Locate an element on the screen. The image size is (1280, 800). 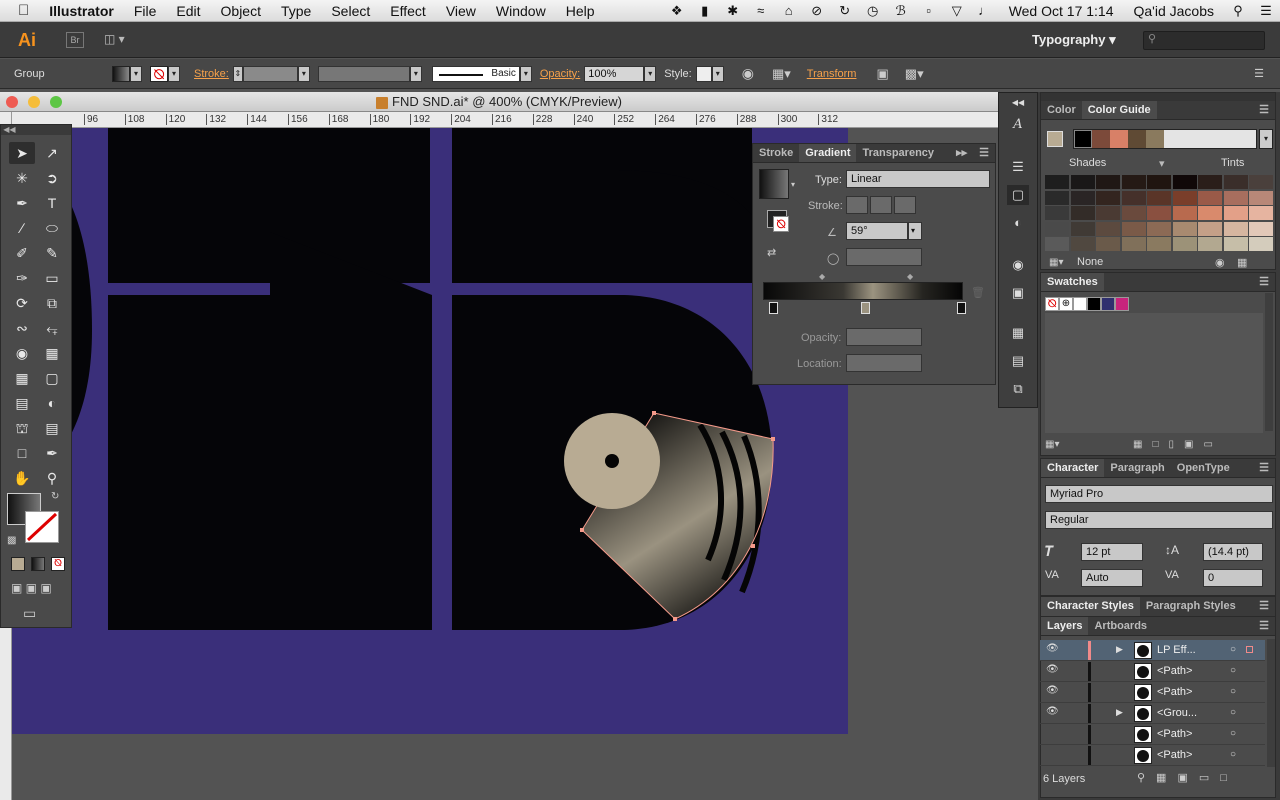
swap-fill-stroke-icon: ↻ is located at coordinates (55, 496).